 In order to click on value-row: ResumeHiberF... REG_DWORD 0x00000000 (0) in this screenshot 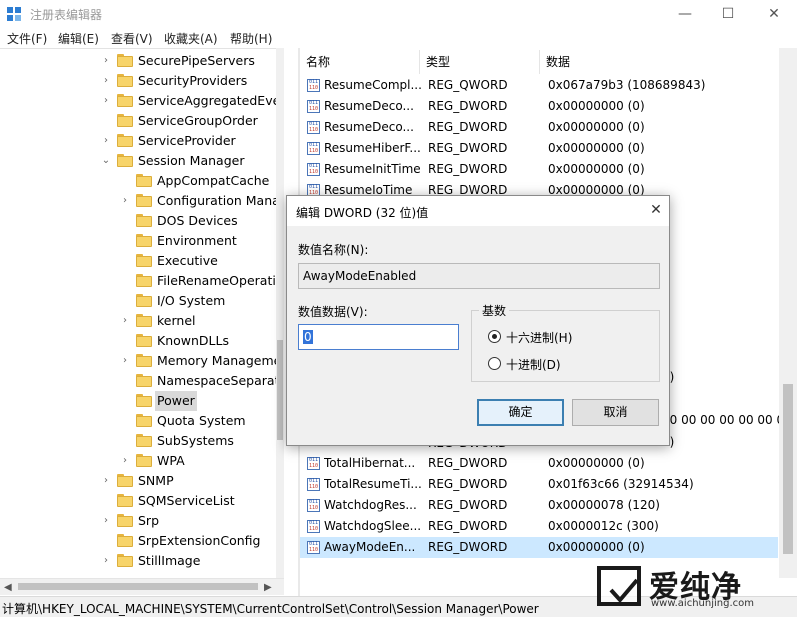, I will do `click(539, 148)`.